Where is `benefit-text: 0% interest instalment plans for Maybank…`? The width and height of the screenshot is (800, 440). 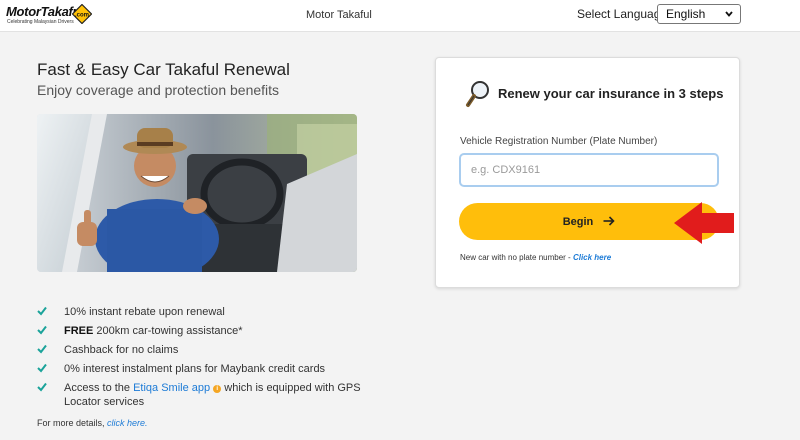
benefit-text: 0% interest instalment plans for Maybank… is located at coordinates (195, 369).